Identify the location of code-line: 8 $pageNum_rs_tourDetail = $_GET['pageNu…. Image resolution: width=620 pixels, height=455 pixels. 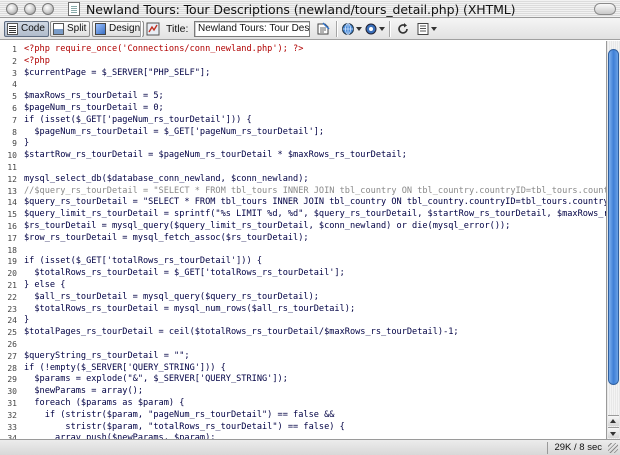
(303, 133).